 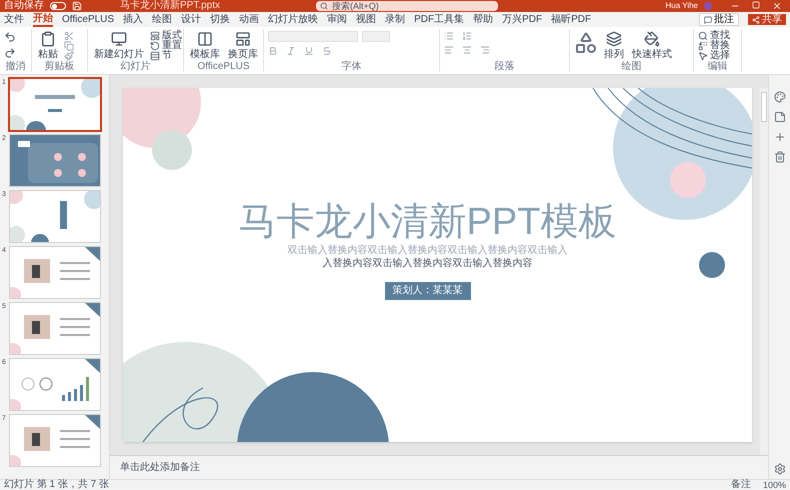 What do you see at coordinates (780, 117) in the screenshot?
I see `notes-icon` at bounding box center [780, 117].